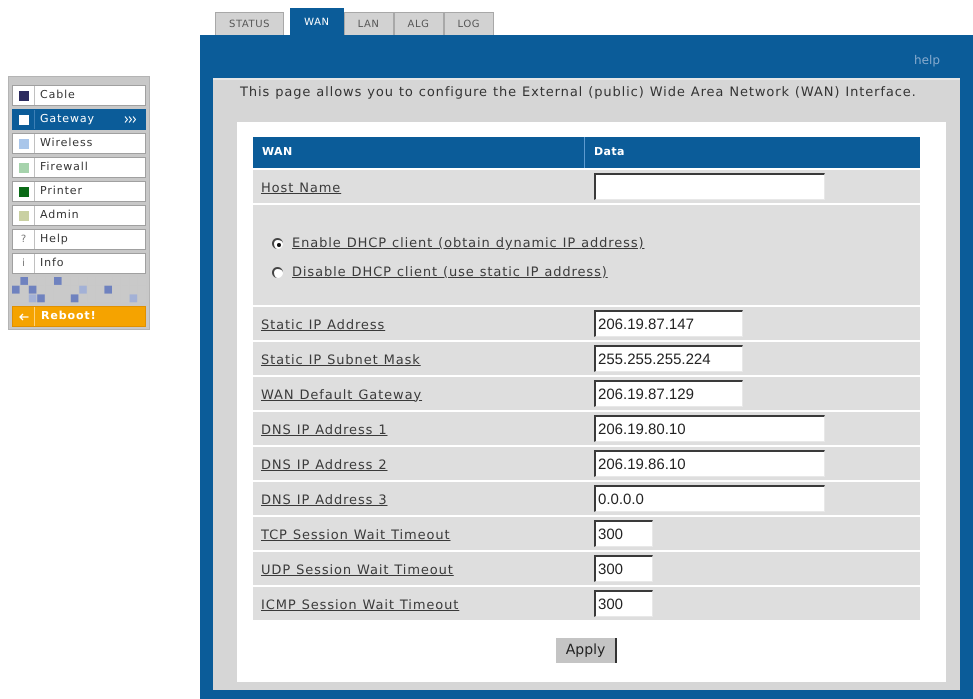 This screenshot has width=973, height=699. I want to click on sidebar-item: Printer, so click(79, 191).